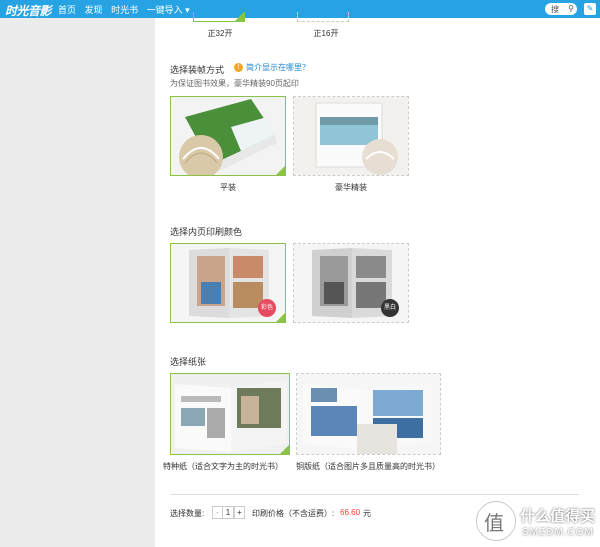 The image size is (600, 547). What do you see at coordinates (326, 33) in the screenshot?
I see `size-option-16-label: 正16开` at bounding box center [326, 33].